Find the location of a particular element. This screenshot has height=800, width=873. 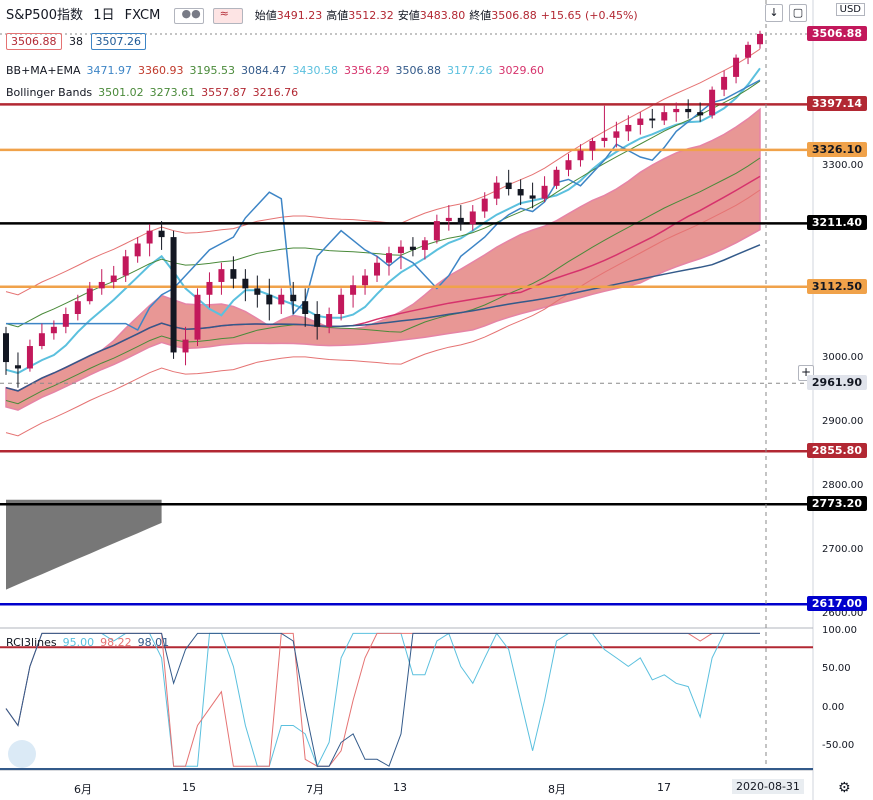

price-level-tag: 2961.90 is located at coordinates (836, 383).